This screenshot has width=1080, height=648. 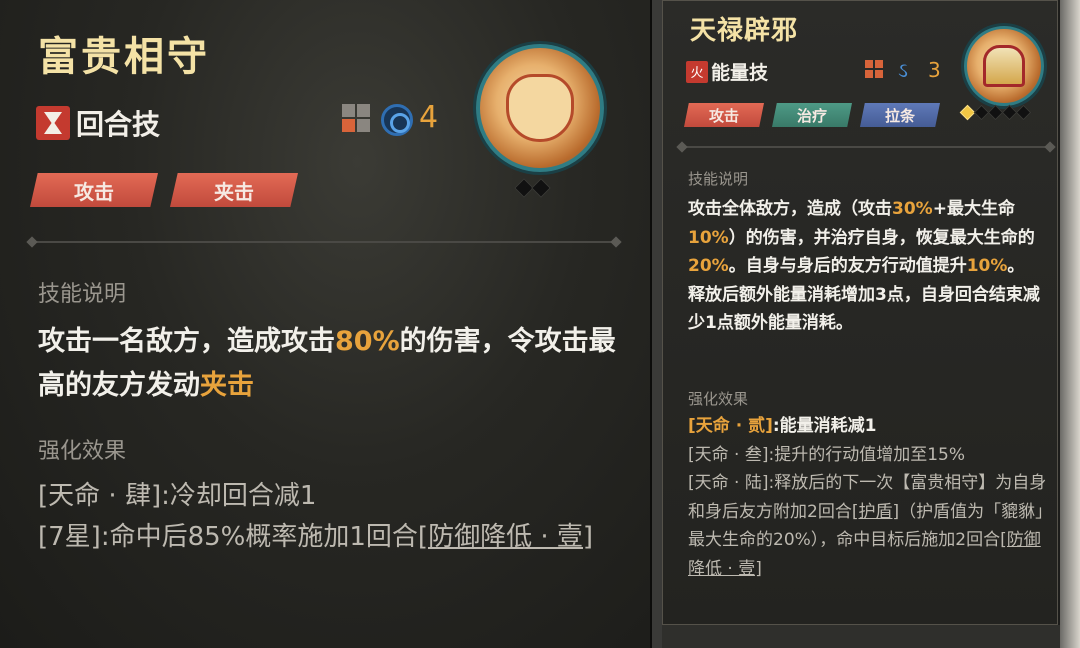 I want to click on cooldown-icon, so click(x=397, y=120).